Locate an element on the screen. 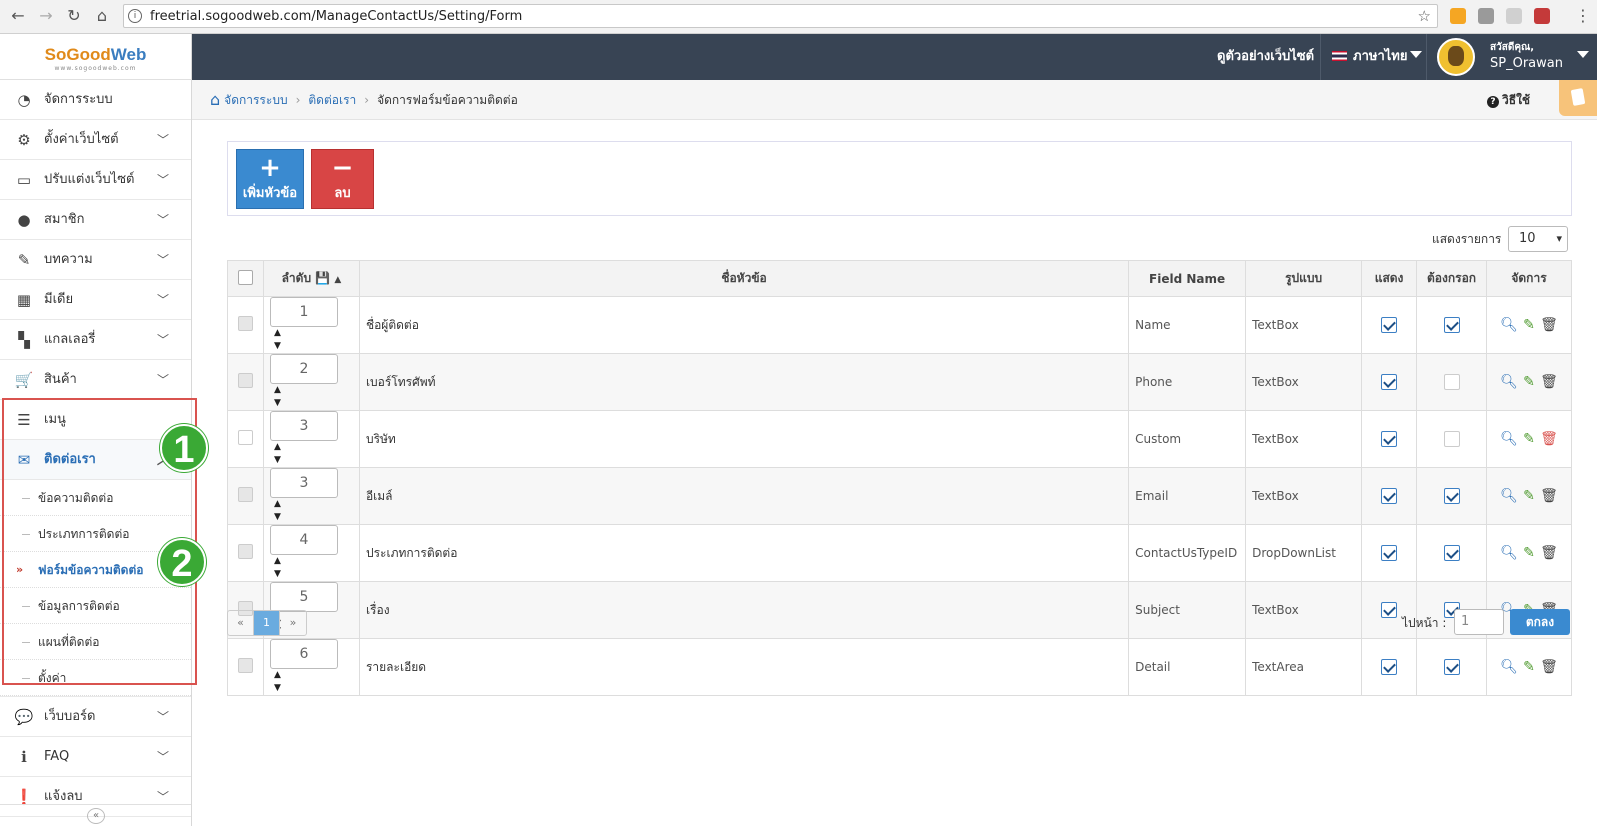  add-field-button: + เพิ่มหัวข้อ is located at coordinates (270, 179).